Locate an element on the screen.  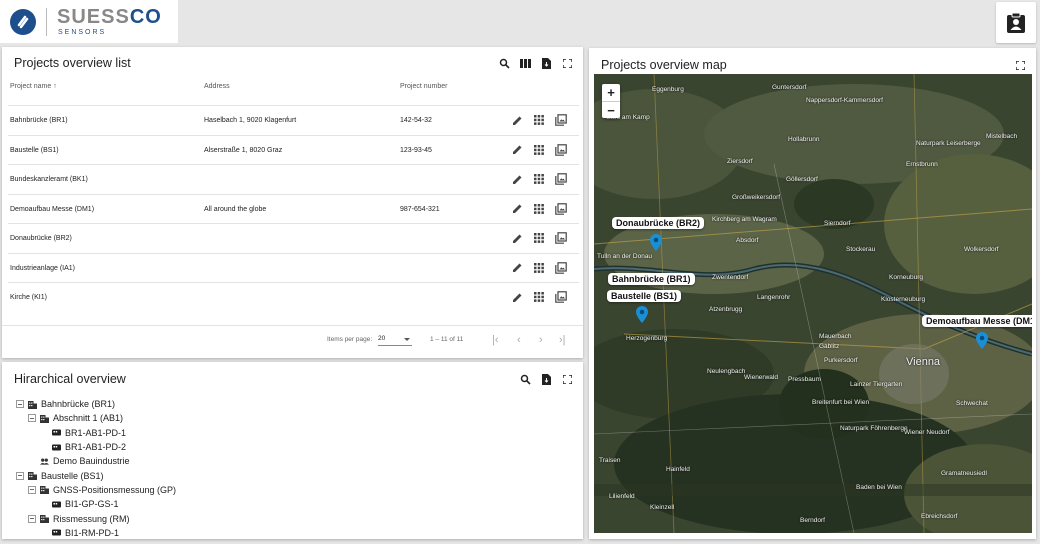
logo-name-main: SUESS is located at coordinates (93, 17).